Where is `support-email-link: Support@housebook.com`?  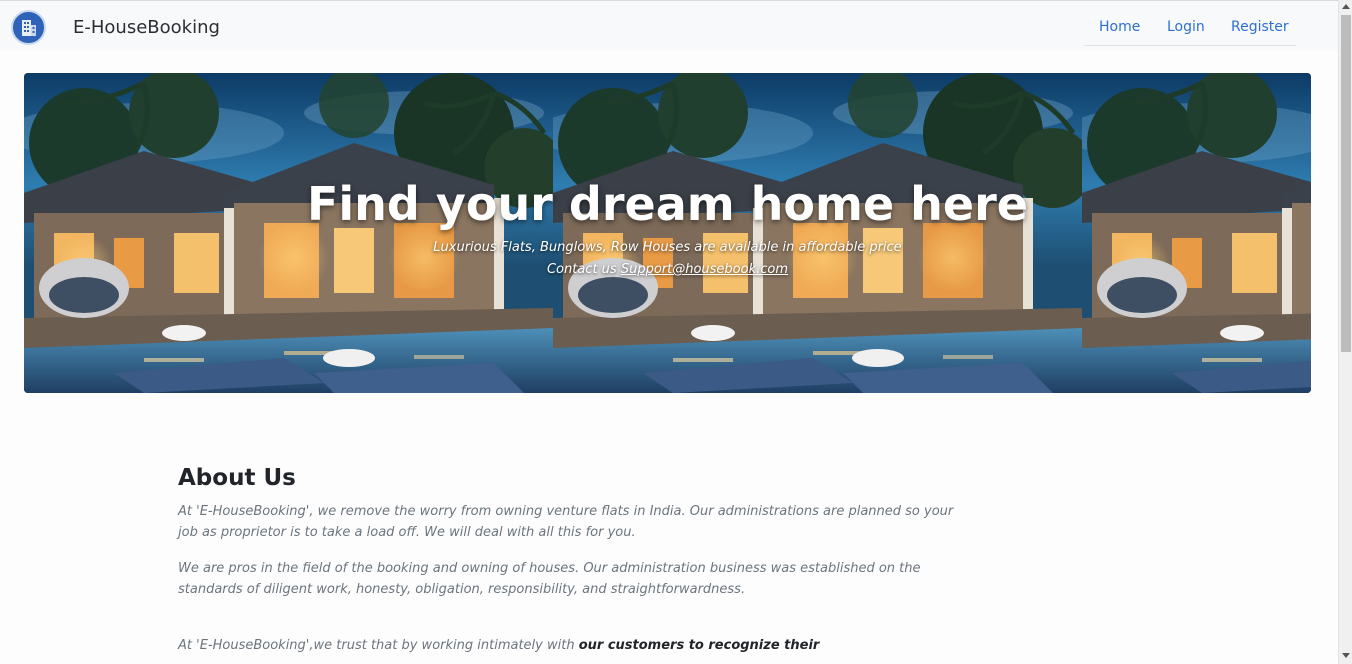 support-email-link: Support@housebook.com is located at coordinates (704, 269).